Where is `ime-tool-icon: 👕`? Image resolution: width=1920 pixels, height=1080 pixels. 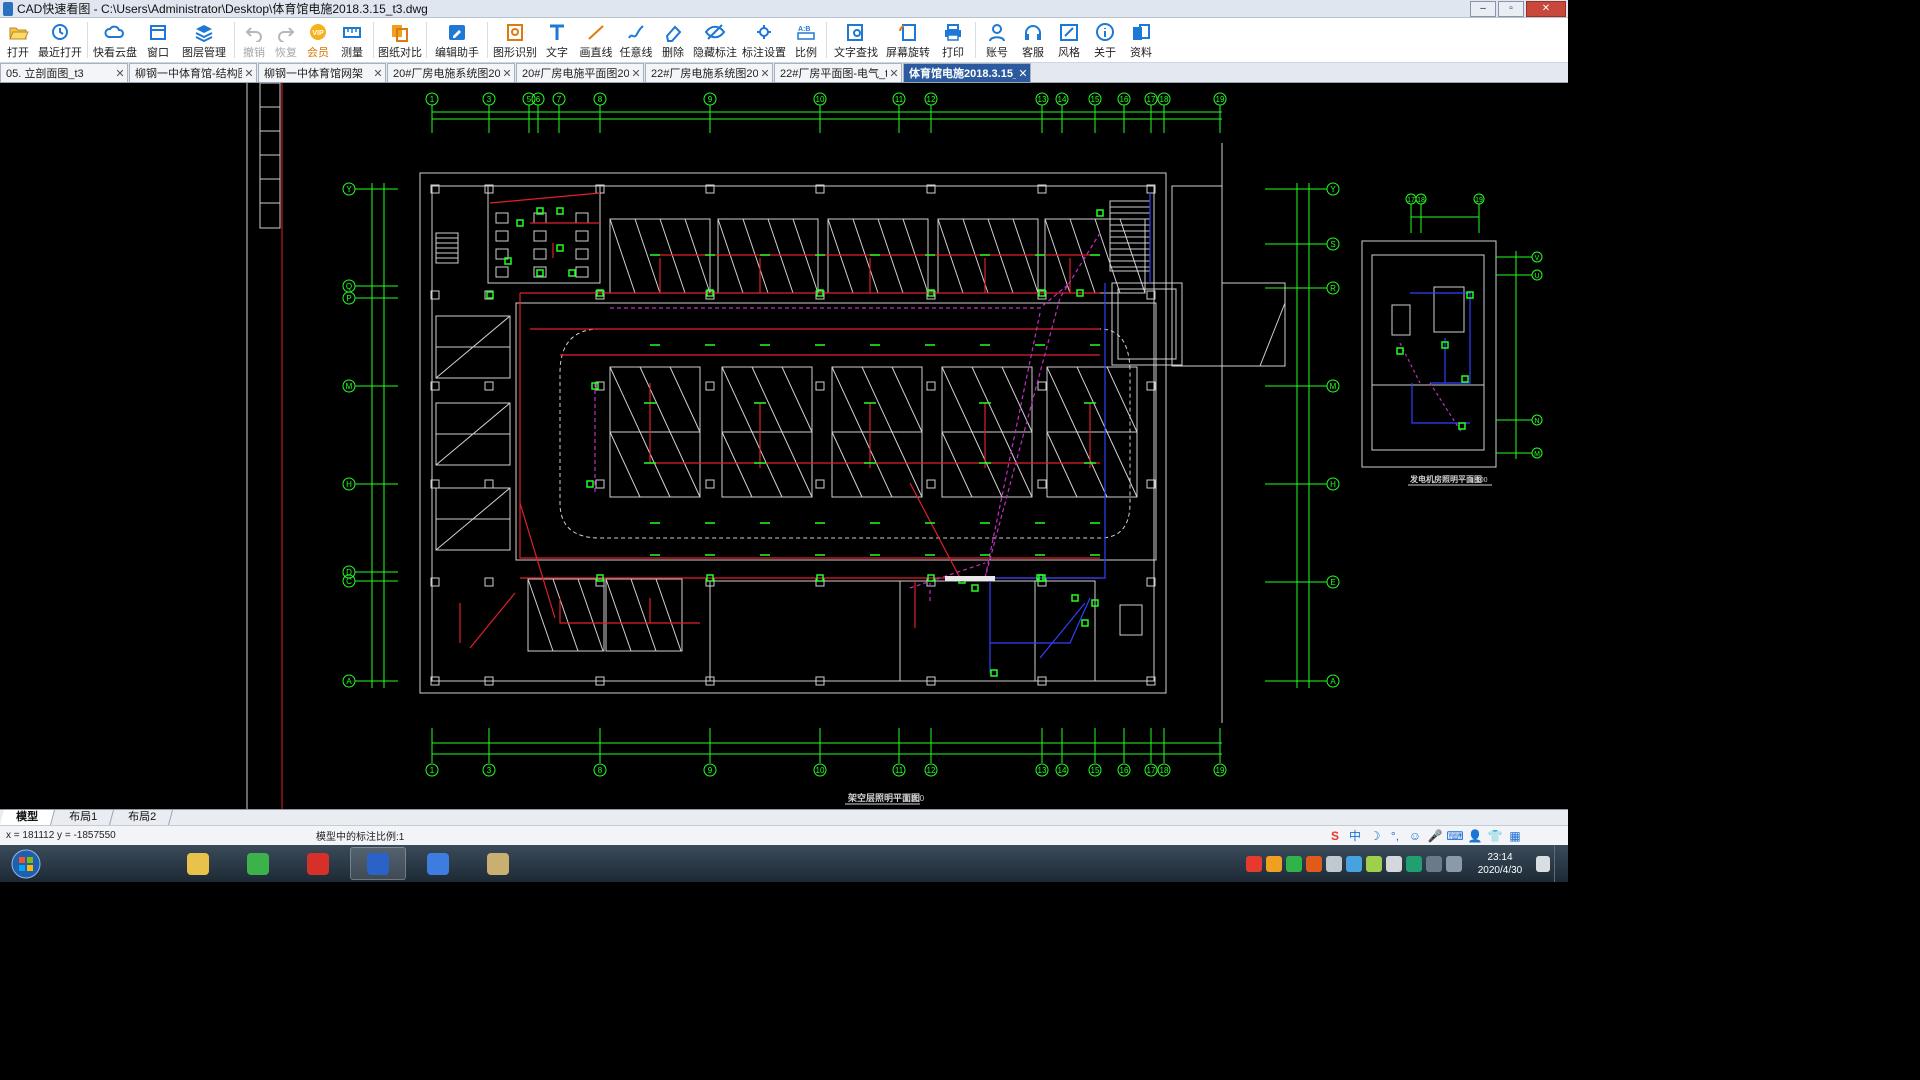 ime-tool-icon: 👕 is located at coordinates (1495, 836).